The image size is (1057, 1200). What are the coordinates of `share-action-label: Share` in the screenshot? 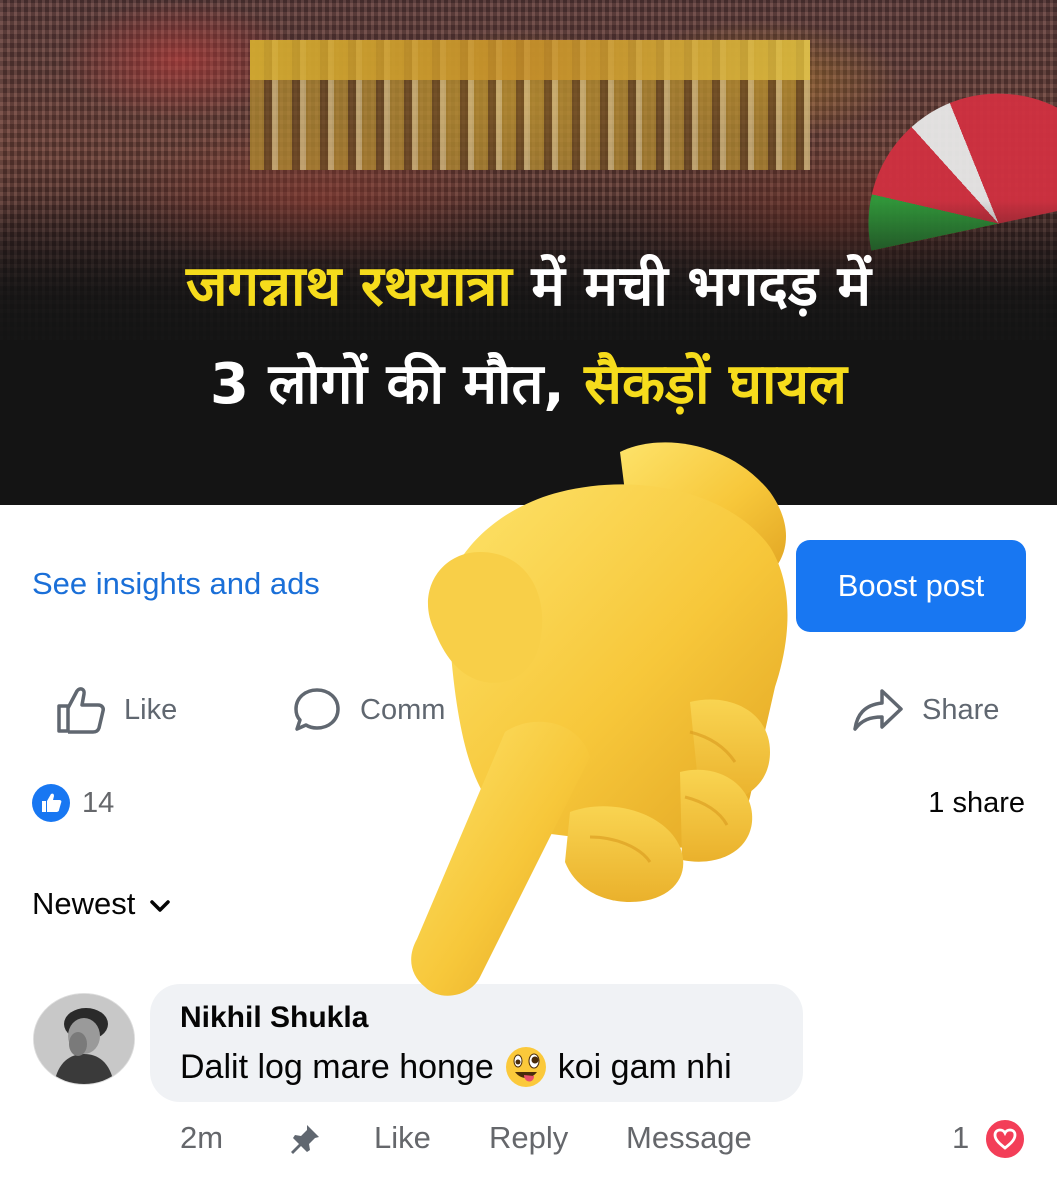 It's located at (961, 709).